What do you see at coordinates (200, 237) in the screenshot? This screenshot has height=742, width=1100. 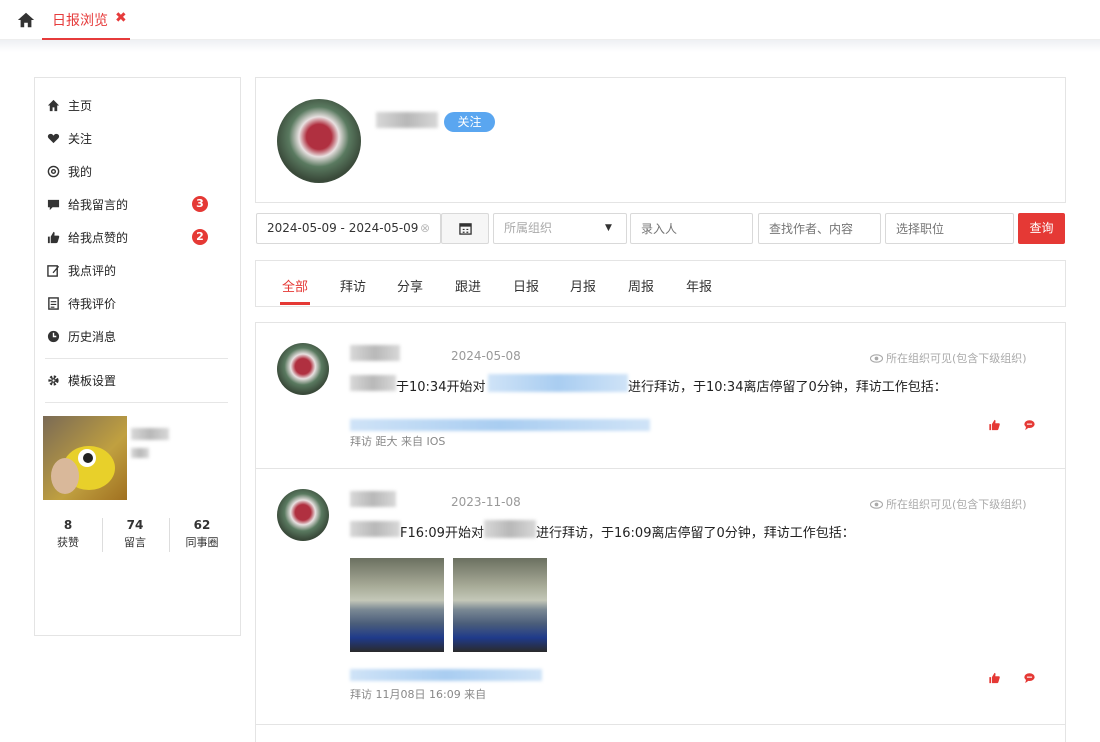 I see `unread-badge: 2` at bounding box center [200, 237].